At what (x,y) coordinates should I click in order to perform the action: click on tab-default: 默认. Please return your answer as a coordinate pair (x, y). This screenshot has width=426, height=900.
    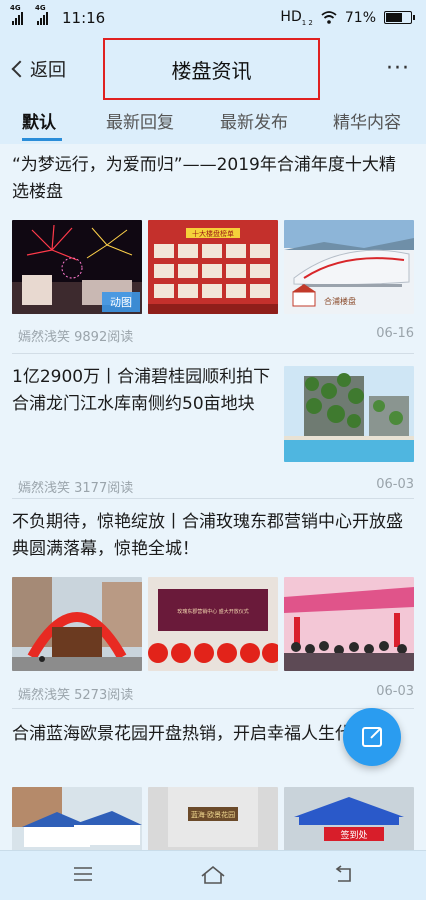
    Looking at the image, I should click on (39, 120).